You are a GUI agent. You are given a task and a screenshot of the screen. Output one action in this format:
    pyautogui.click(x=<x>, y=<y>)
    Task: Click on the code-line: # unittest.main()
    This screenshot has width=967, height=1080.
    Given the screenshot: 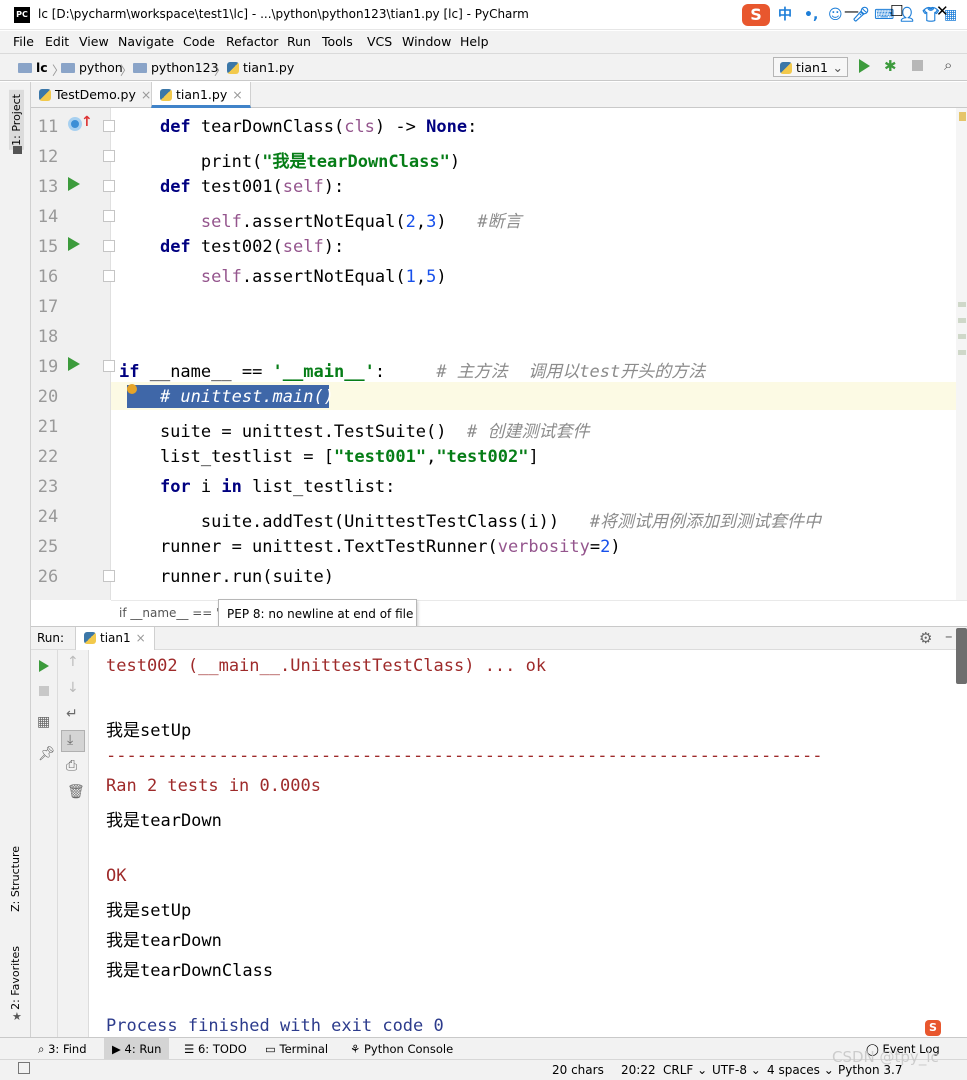 What is the action you would take?
    pyautogui.click(x=226, y=397)
    